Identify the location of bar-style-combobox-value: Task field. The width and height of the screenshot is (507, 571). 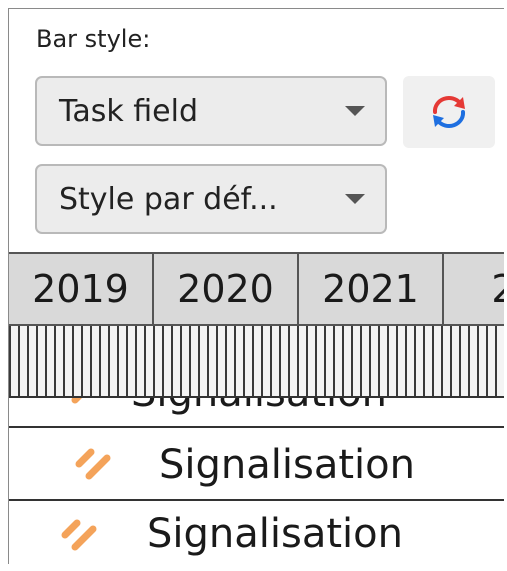
(129, 111).